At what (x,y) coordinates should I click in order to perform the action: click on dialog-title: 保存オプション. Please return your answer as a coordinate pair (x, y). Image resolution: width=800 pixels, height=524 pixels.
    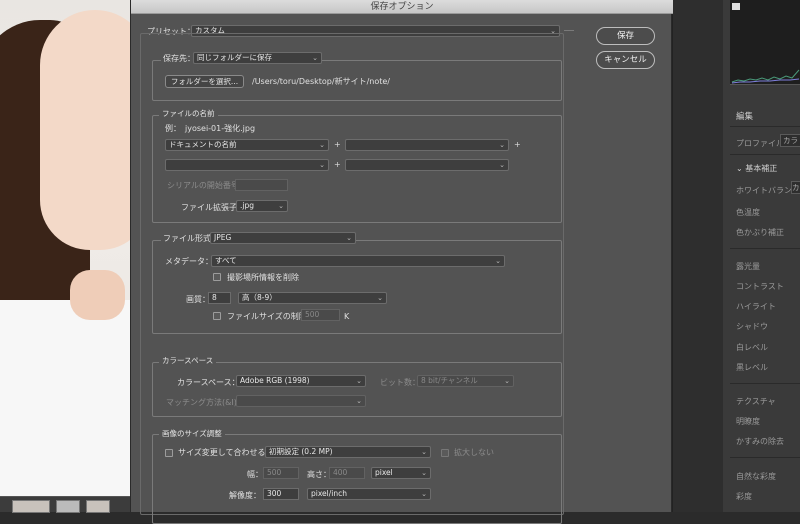
    Looking at the image, I should click on (402, 7).